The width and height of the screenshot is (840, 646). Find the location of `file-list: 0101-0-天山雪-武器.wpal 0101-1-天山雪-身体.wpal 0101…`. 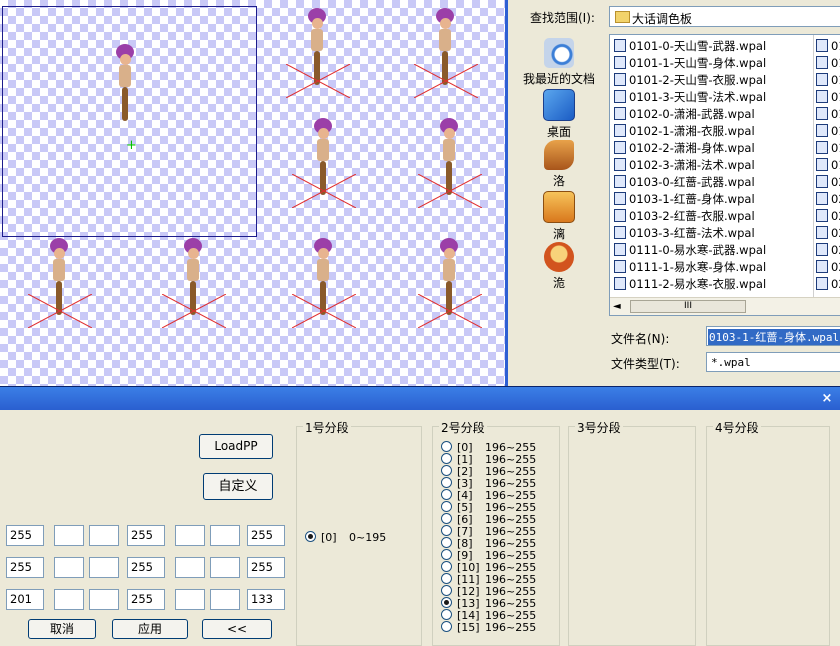

file-list: 0101-0-天山雪-武器.wpal 0101-1-天山雪-身体.wpal 0101… is located at coordinates (724, 175).